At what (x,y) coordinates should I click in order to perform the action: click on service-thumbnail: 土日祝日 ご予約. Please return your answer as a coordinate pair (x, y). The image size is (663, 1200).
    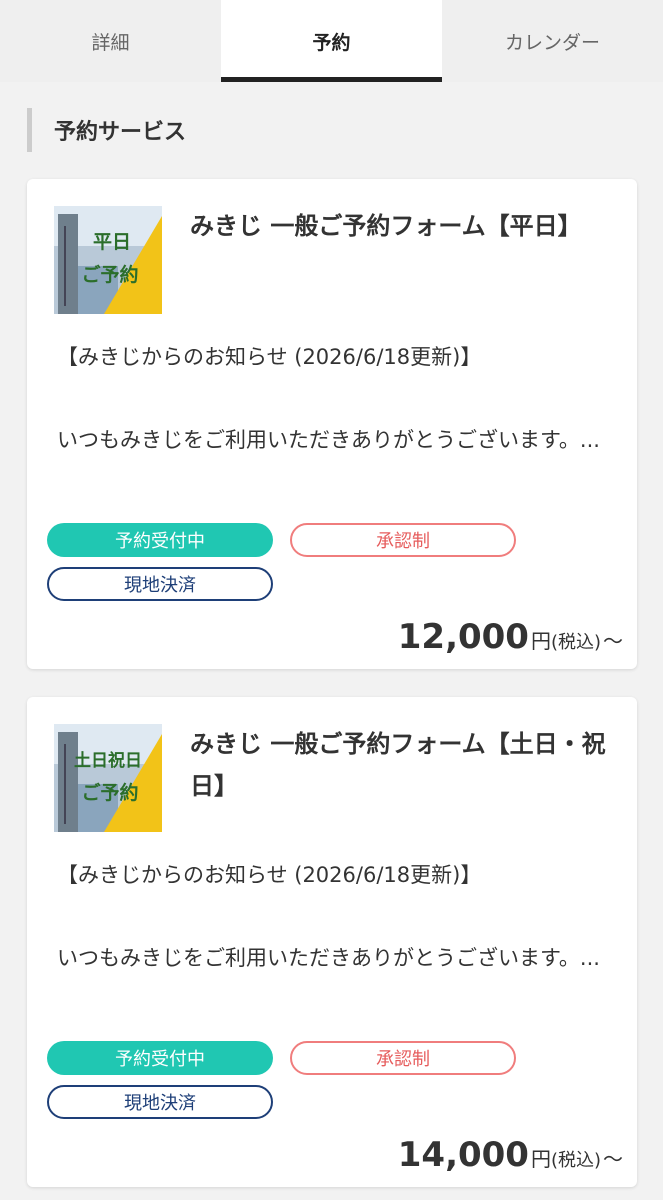
    Looking at the image, I should click on (108, 778).